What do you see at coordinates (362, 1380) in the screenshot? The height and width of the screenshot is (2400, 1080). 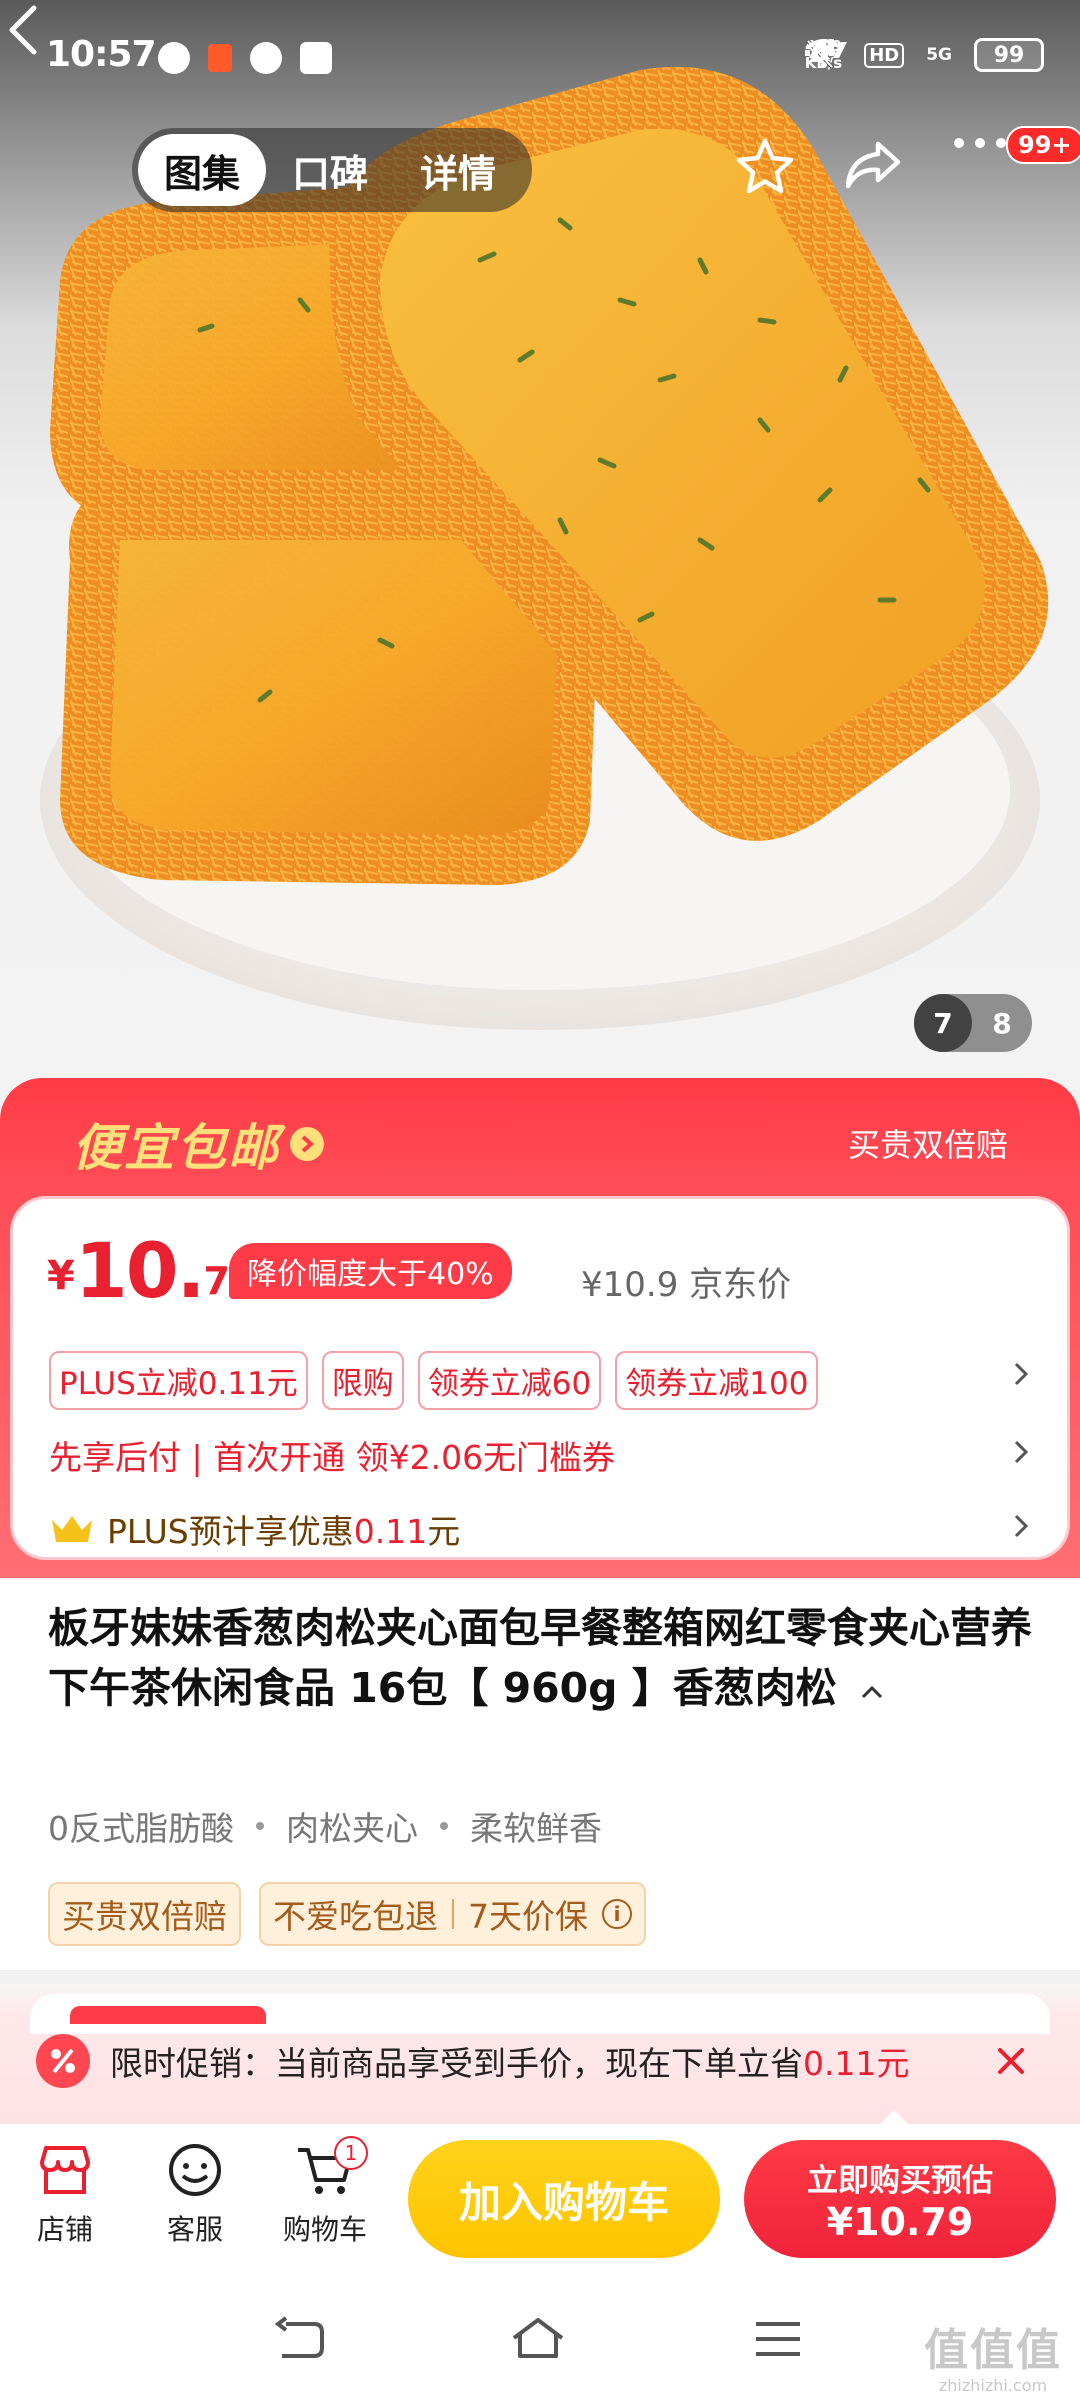 I see `coupon-chip: 限购` at bounding box center [362, 1380].